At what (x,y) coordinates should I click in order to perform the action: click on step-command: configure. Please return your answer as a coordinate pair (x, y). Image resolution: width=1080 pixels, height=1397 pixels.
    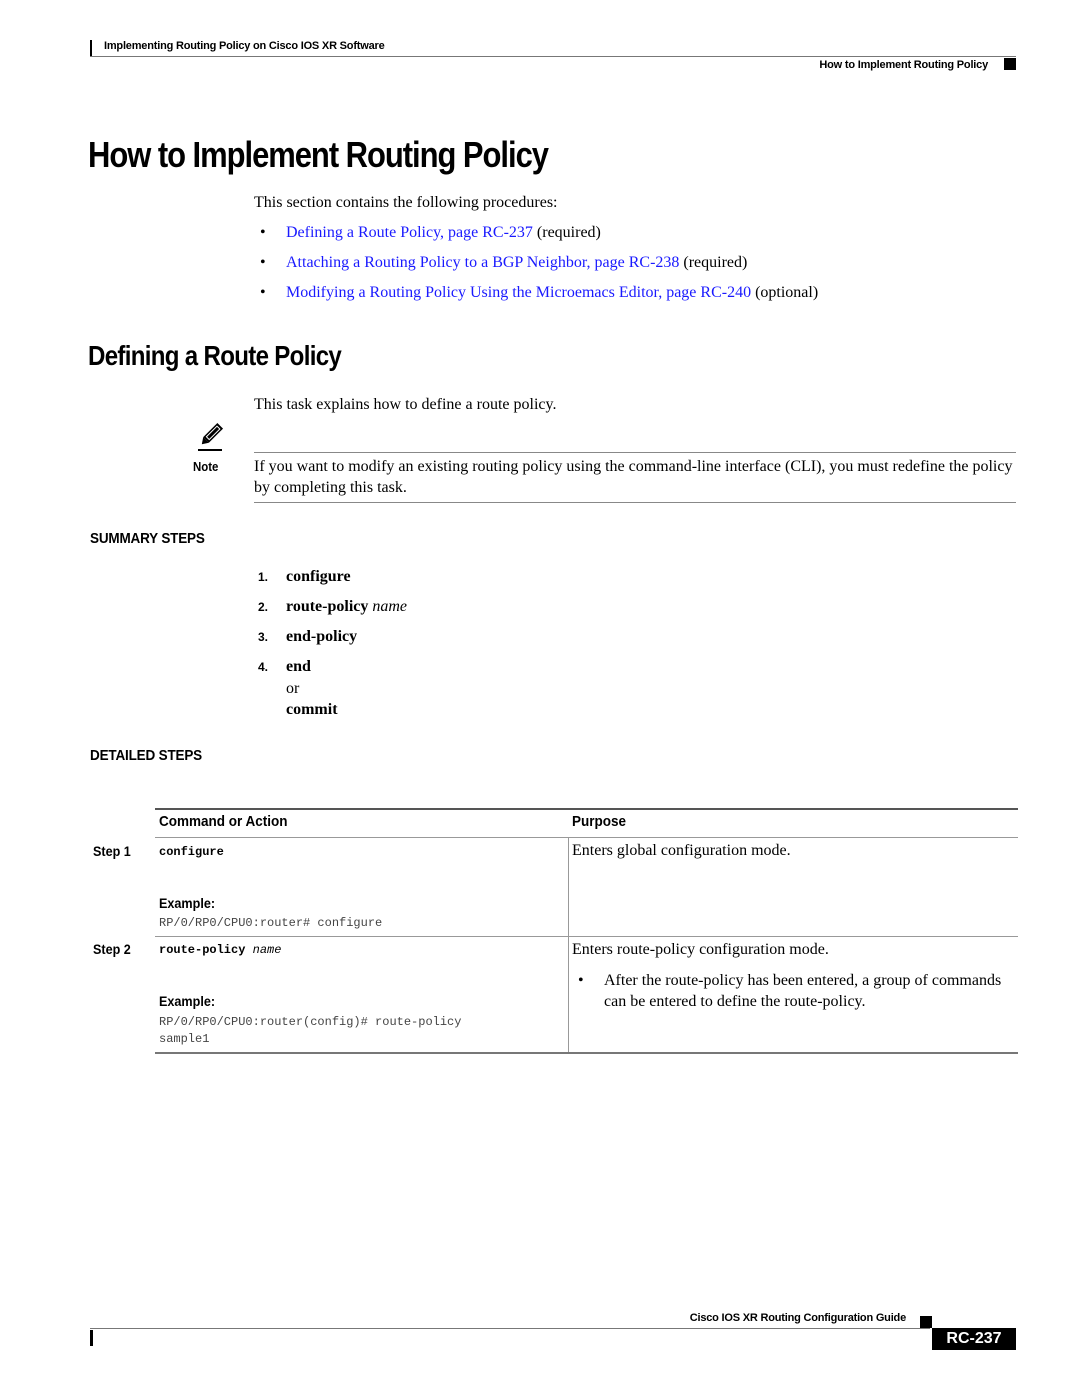
    Looking at the image, I should click on (318, 576).